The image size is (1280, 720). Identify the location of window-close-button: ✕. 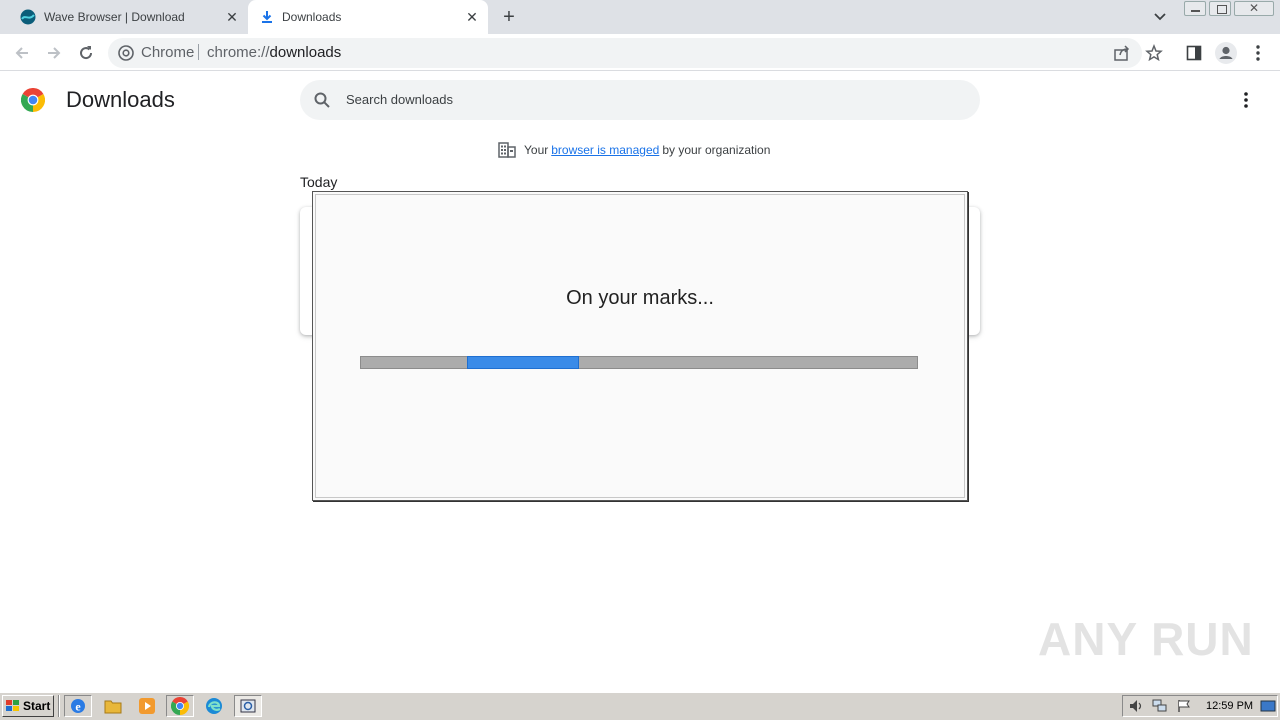
(1254, 8).